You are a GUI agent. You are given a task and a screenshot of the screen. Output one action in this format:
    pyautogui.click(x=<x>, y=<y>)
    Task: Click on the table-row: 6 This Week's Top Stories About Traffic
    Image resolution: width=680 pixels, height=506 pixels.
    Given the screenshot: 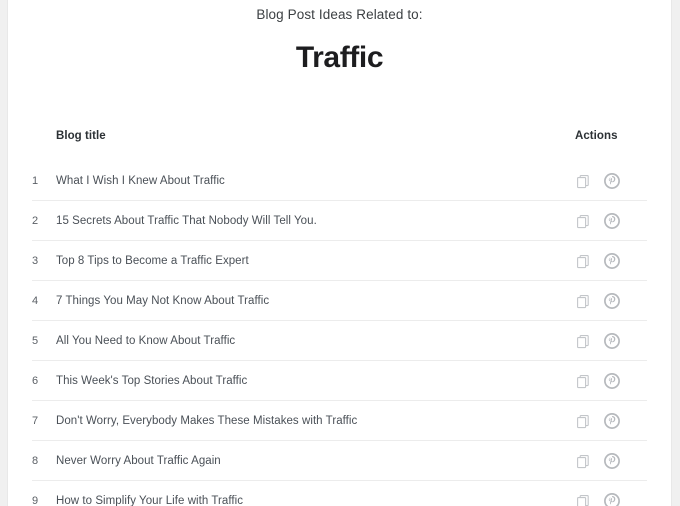 What is the action you would take?
    pyautogui.click(x=339, y=381)
    